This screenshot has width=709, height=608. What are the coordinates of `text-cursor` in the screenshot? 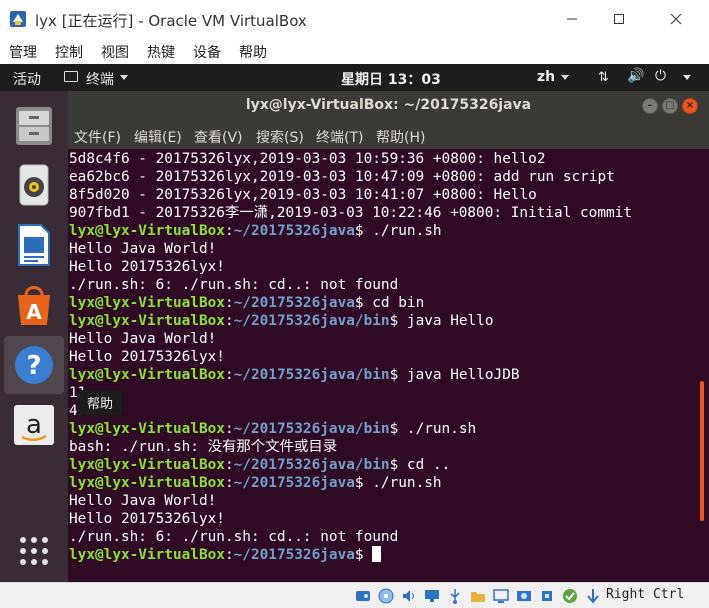 It's located at (377, 554).